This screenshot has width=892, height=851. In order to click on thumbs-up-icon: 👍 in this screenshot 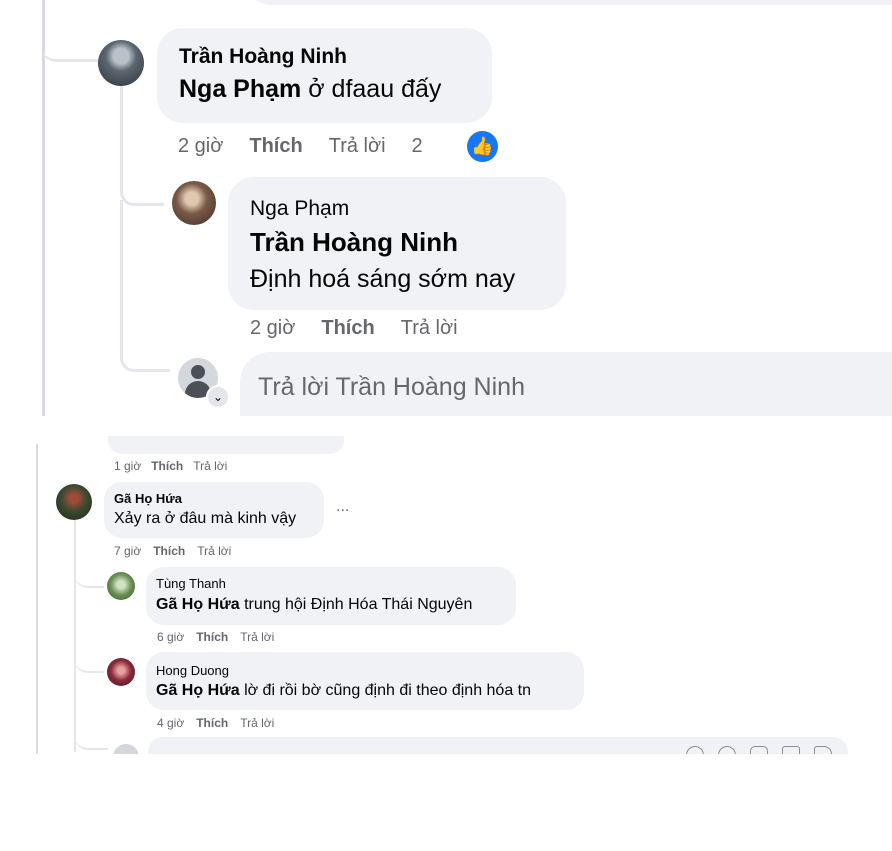, I will do `click(482, 146)`.